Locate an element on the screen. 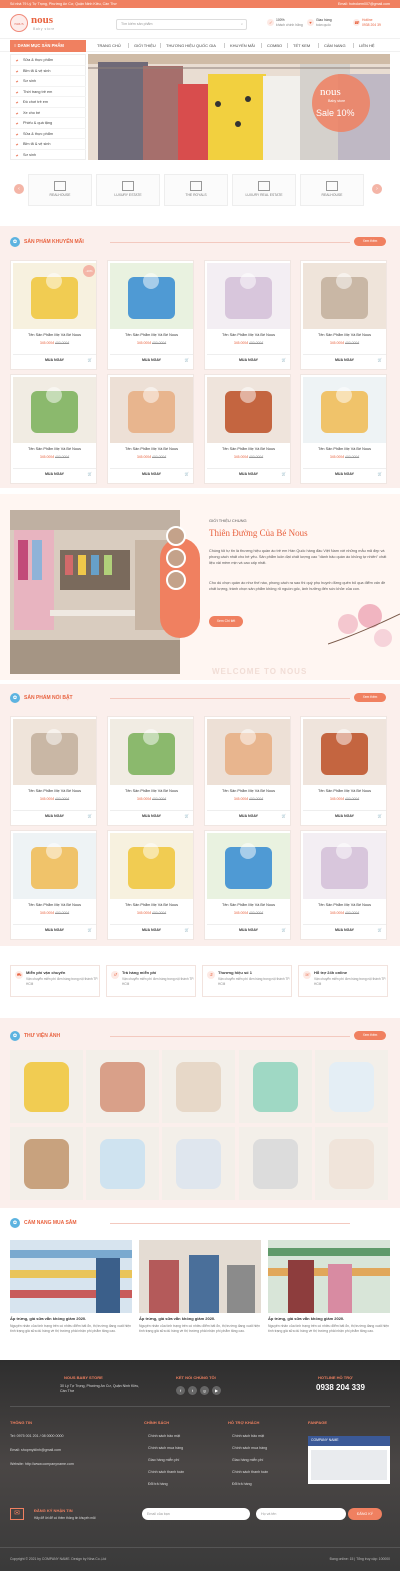  twitter-icon: t is located at coordinates (192, 1390).